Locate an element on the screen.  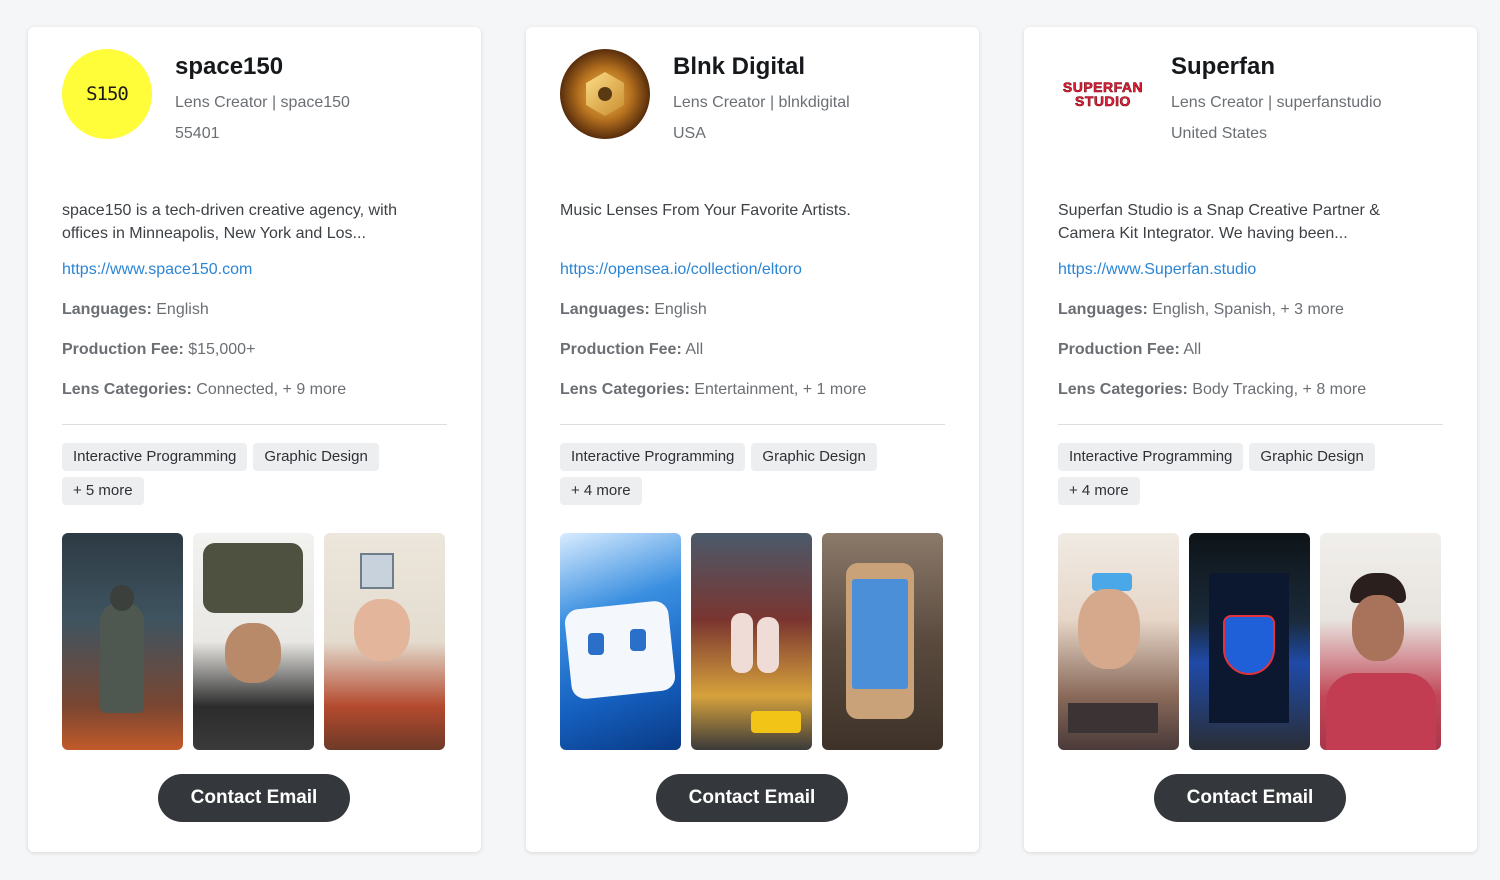
creator-role: Lens Creator | space150 is located at coordinates (262, 102).